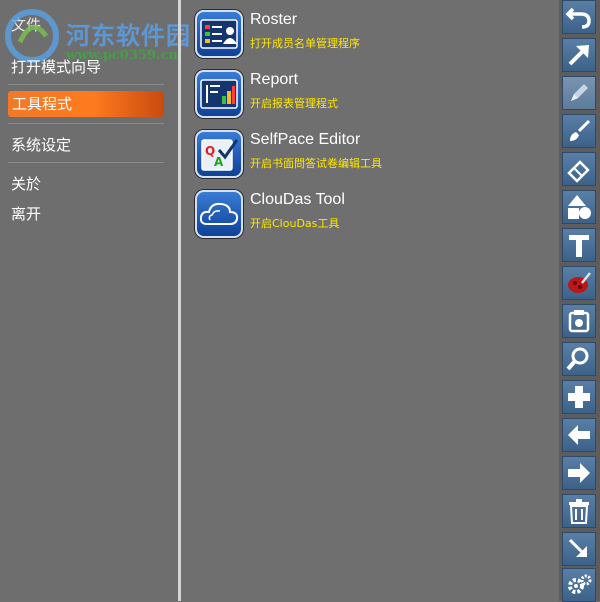 This screenshot has height=602, width=600. I want to click on tool-name: Roster, so click(274, 19).